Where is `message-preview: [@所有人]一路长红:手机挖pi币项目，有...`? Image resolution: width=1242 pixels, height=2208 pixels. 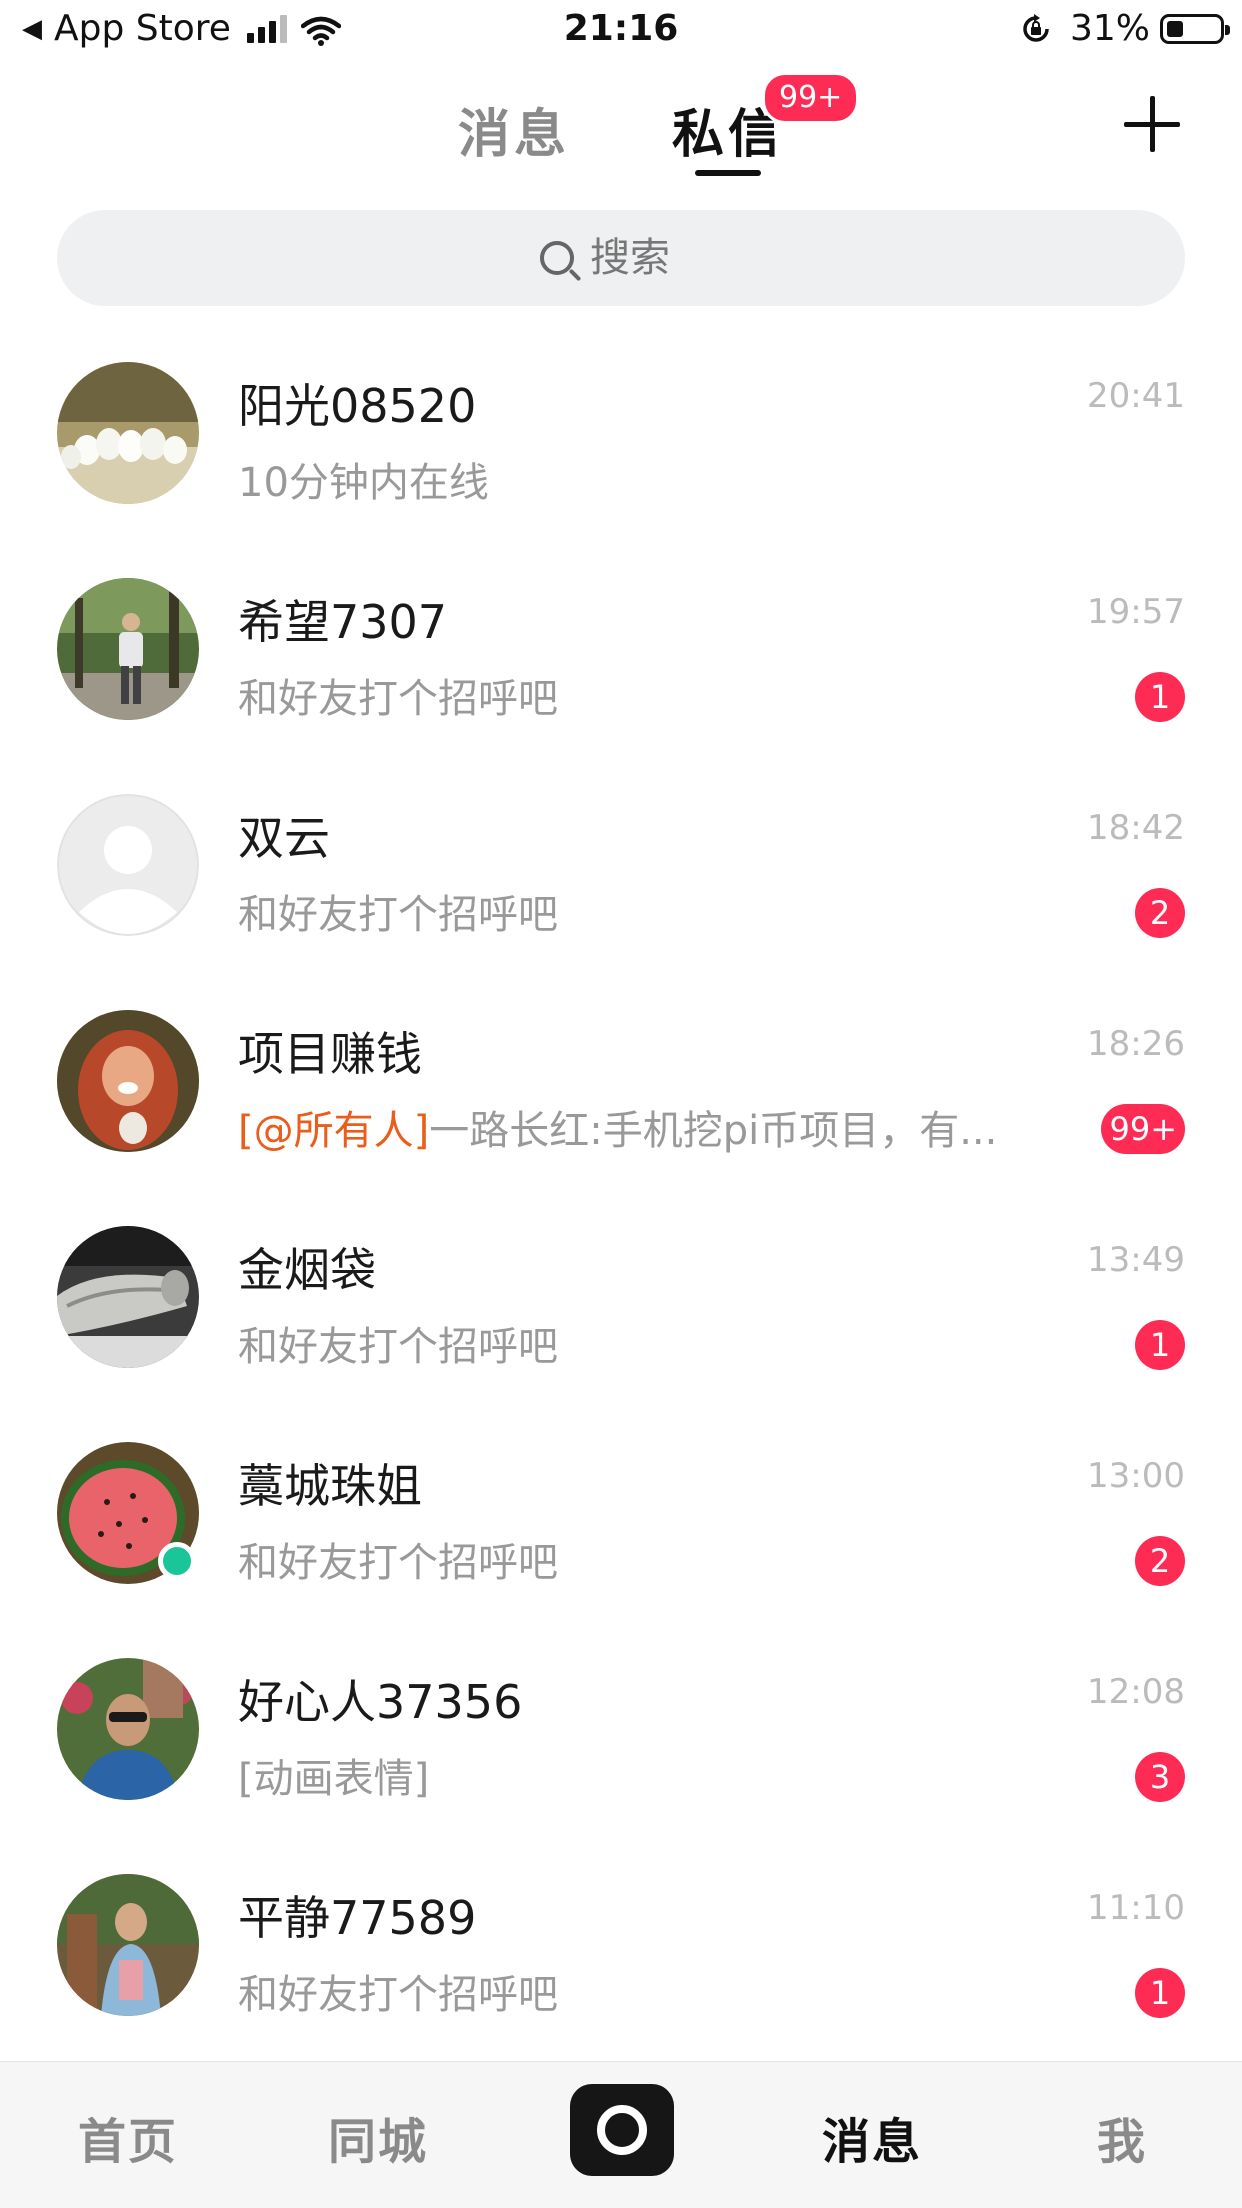 message-preview: [@所有人]一路长红:手机挖pi币项目，有... is located at coordinates (617, 1127).